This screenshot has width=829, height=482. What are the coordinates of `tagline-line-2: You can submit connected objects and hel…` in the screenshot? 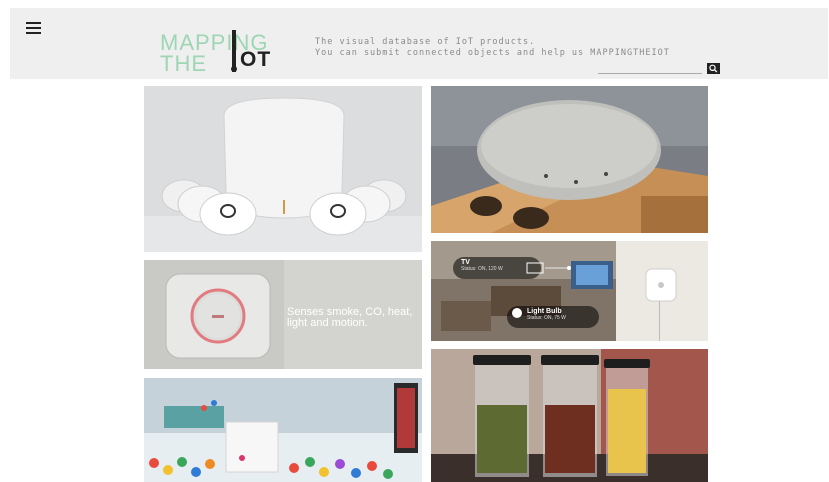 It's located at (492, 53).